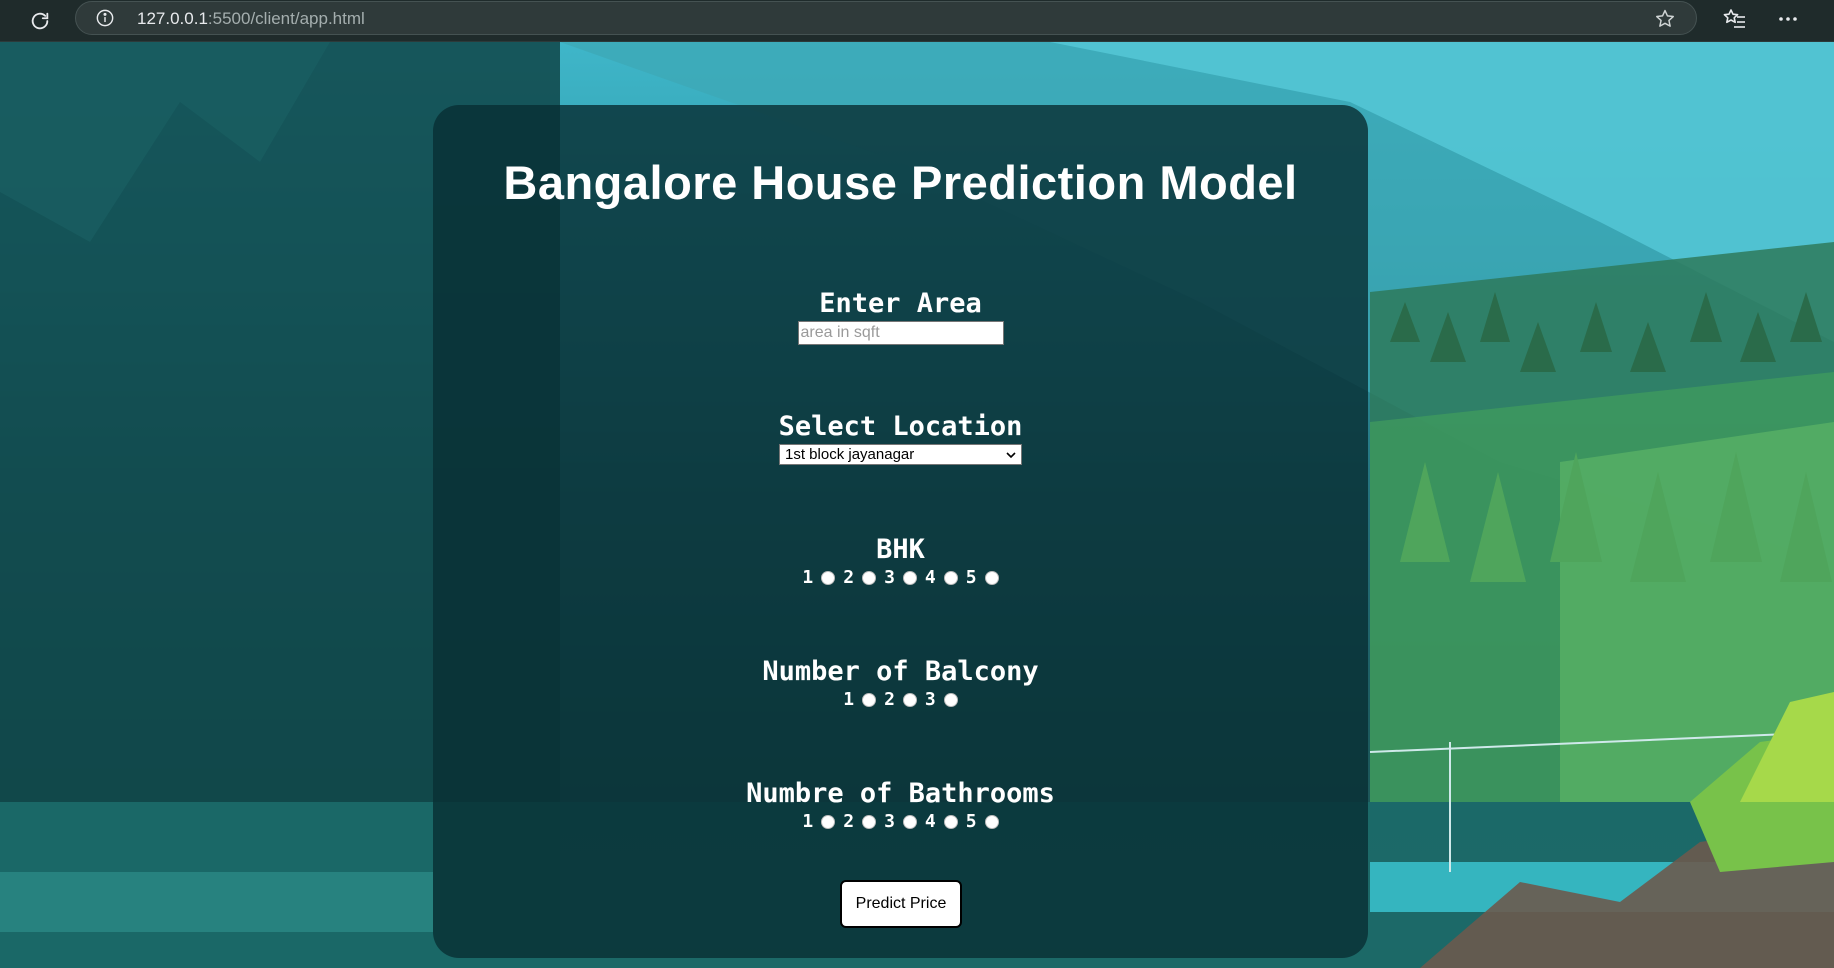  Describe the element at coordinates (172, 18) in the screenshot. I see `url-host: 127.0.0.1` at that location.